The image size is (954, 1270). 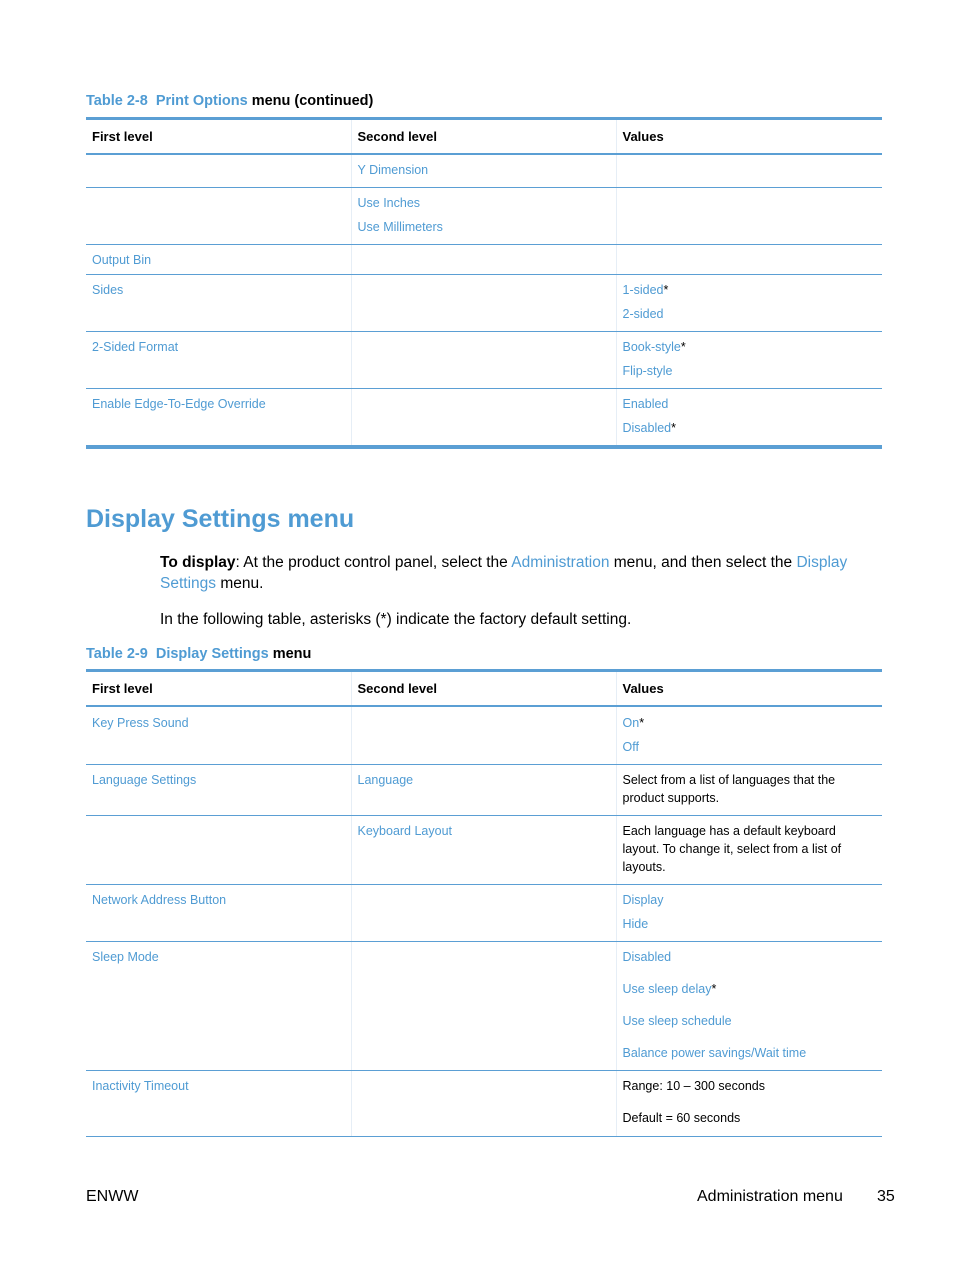 What do you see at coordinates (750, 1050) in the screenshot?
I see `value-balance-power-savings: Balance power savings/Wait time` at bounding box center [750, 1050].